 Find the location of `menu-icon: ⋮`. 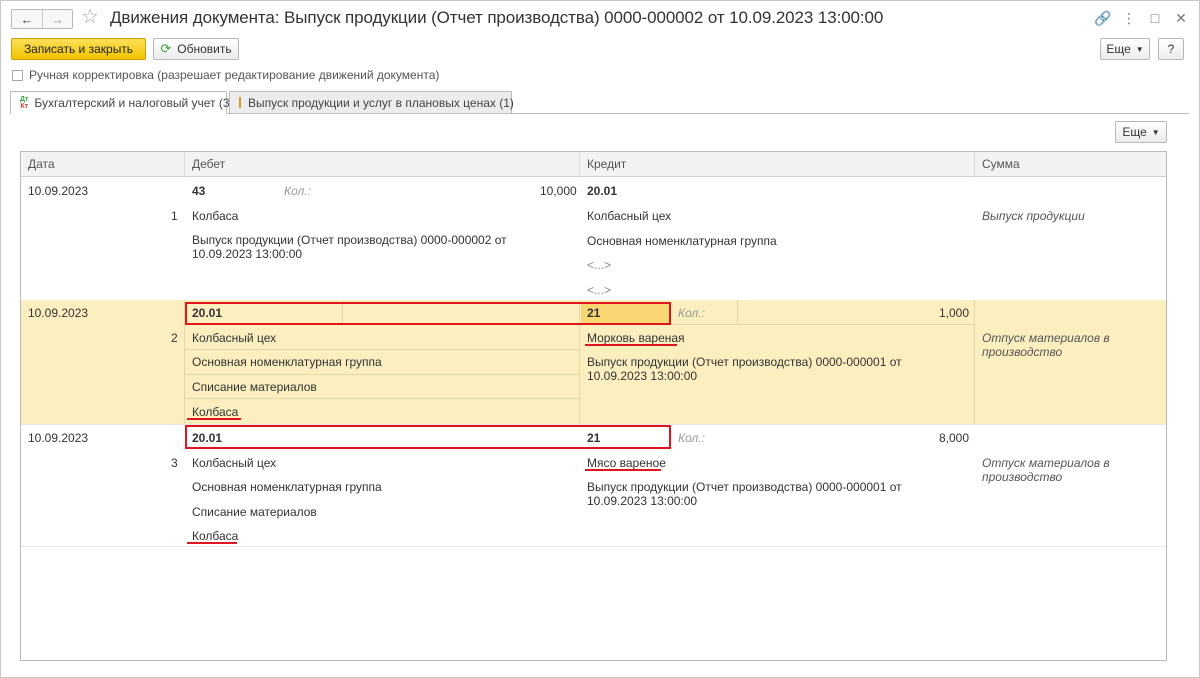

menu-icon: ⋮ is located at coordinates (1129, 18).